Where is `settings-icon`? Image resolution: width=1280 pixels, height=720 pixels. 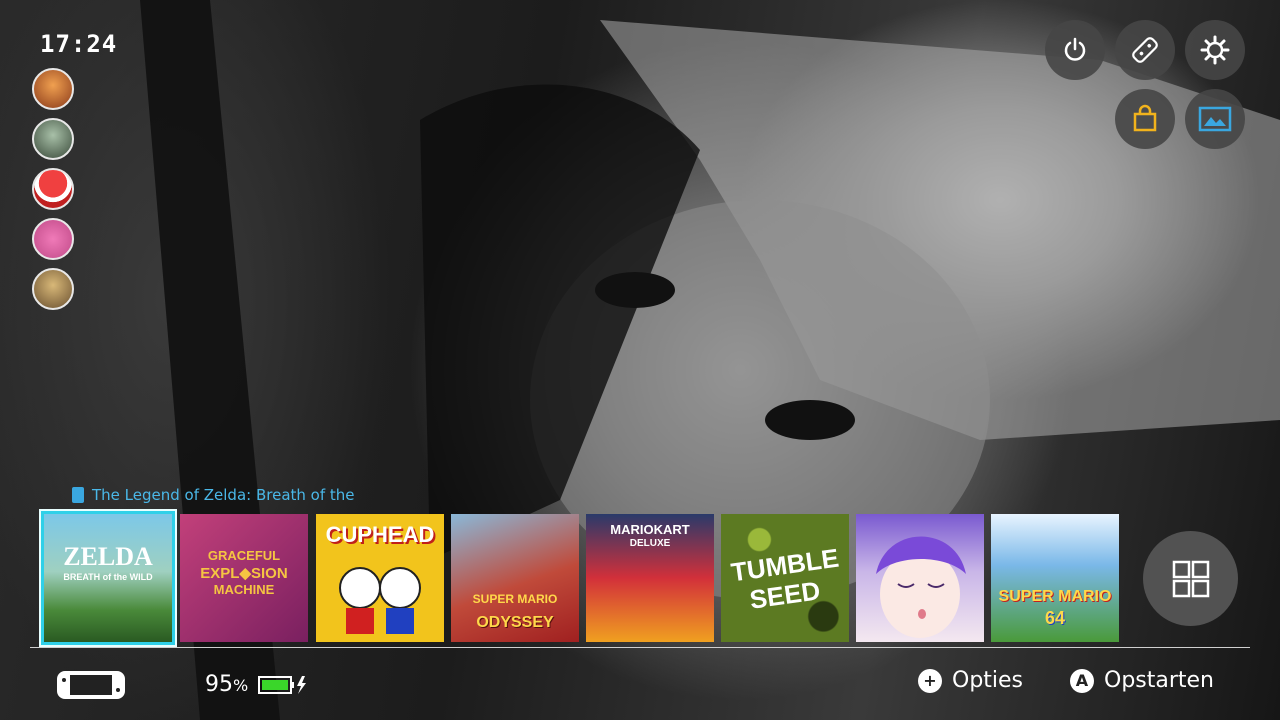
settings-icon is located at coordinates (1215, 50).